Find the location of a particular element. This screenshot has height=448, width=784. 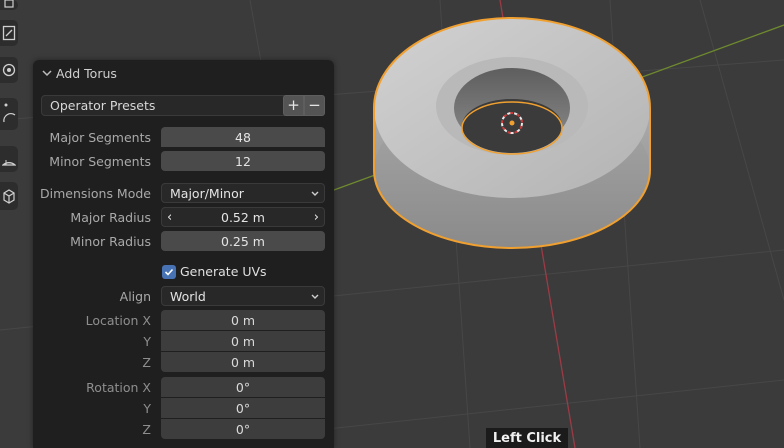

location-x-value: 0 m is located at coordinates (243, 320).